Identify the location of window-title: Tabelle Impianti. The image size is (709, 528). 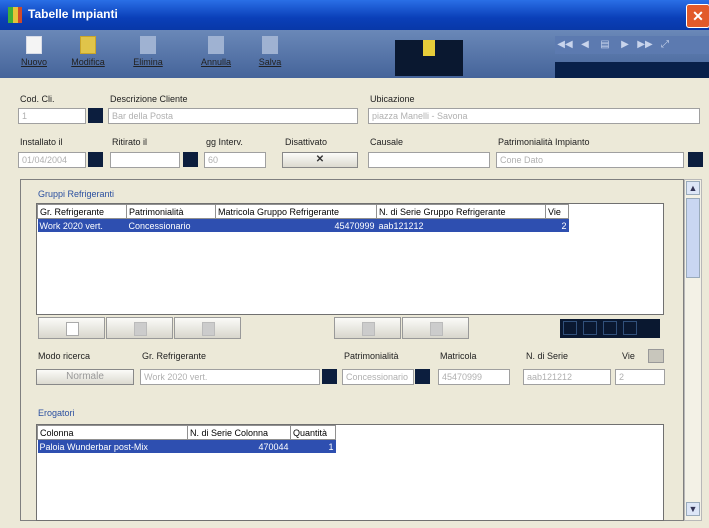
(73, 14).